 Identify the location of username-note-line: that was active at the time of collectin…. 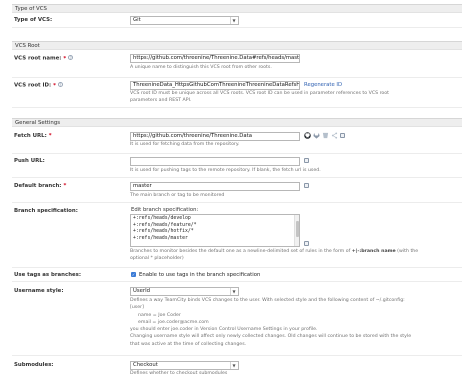
(188, 344).